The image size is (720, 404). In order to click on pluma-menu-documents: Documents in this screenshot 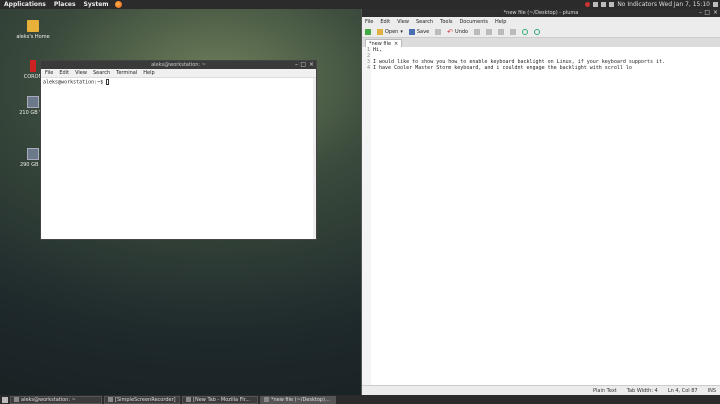, I will do `click(473, 22)`.